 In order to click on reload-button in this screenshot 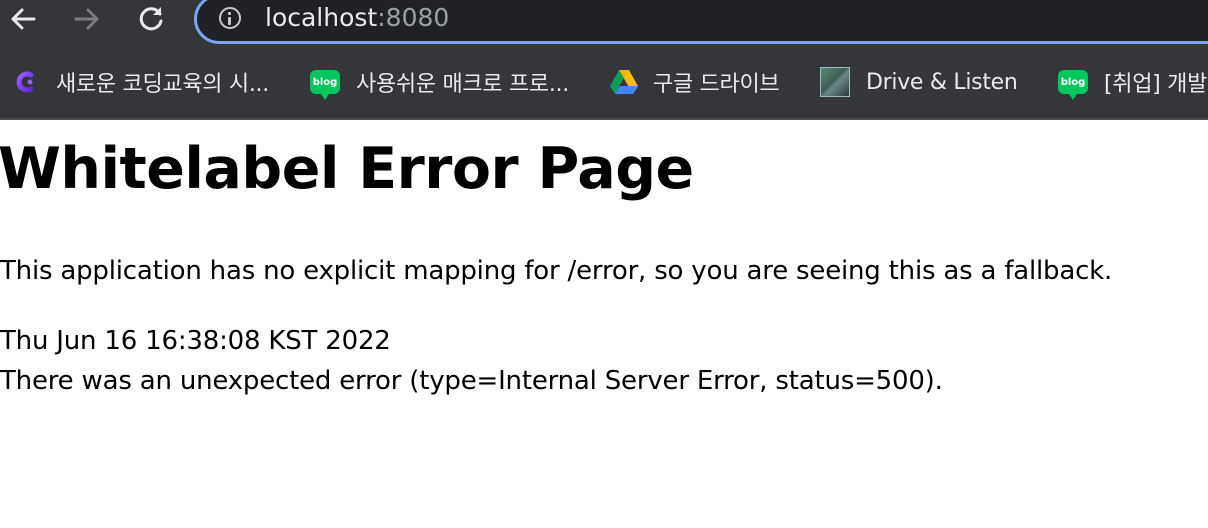, I will do `click(151, 19)`.